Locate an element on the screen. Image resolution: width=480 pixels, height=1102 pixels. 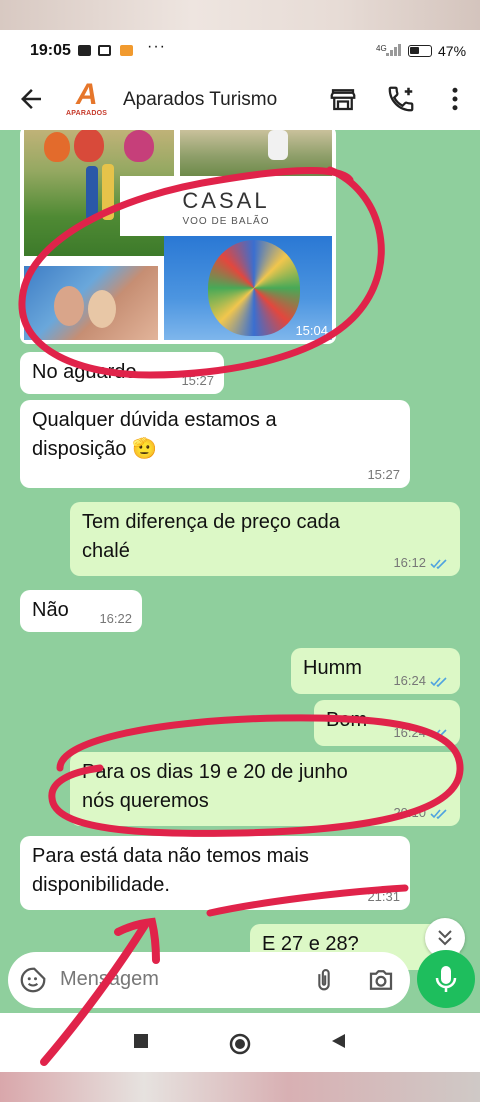
back-arrow-icon is located at coordinates (31, 99).